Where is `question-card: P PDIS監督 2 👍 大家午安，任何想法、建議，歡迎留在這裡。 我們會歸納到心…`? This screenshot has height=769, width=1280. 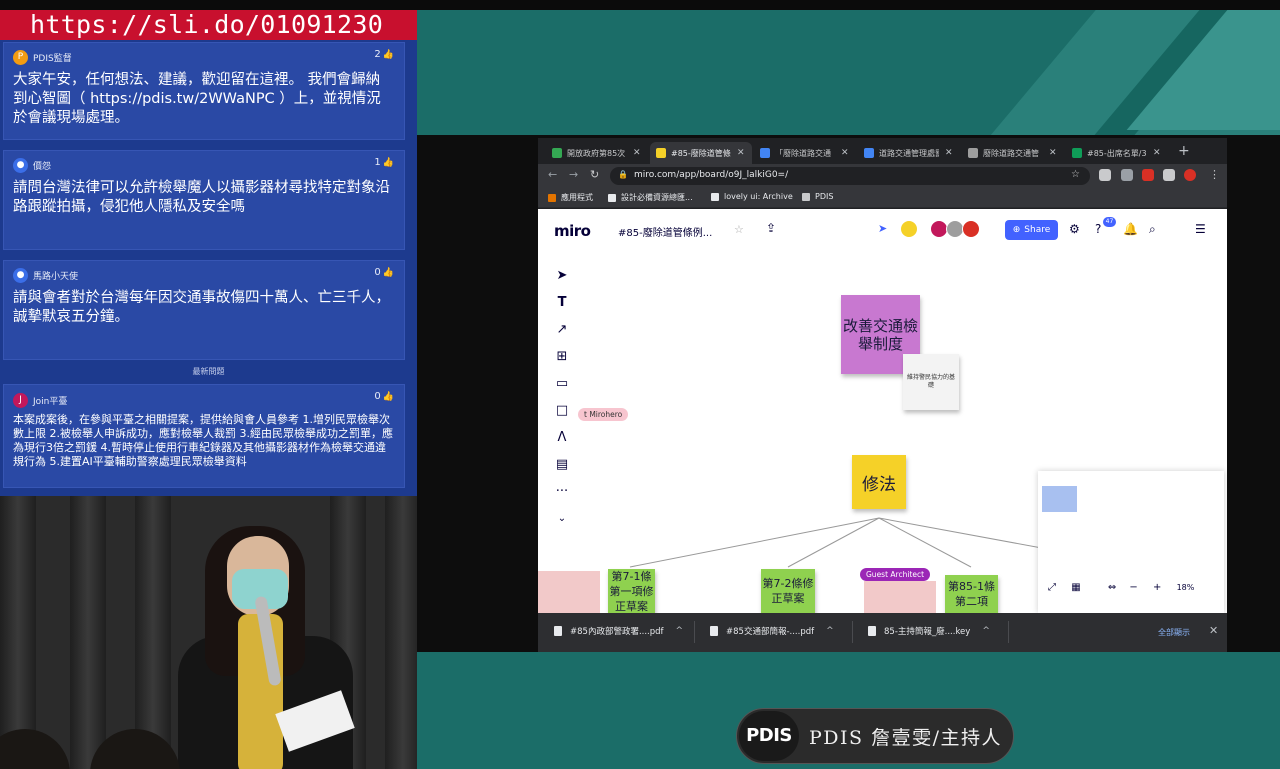 question-card: P PDIS監督 2 👍 大家午安，任何想法、建議，歡迎留在這裡。 我們會歸納到心… is located at coordinates (204, 91).